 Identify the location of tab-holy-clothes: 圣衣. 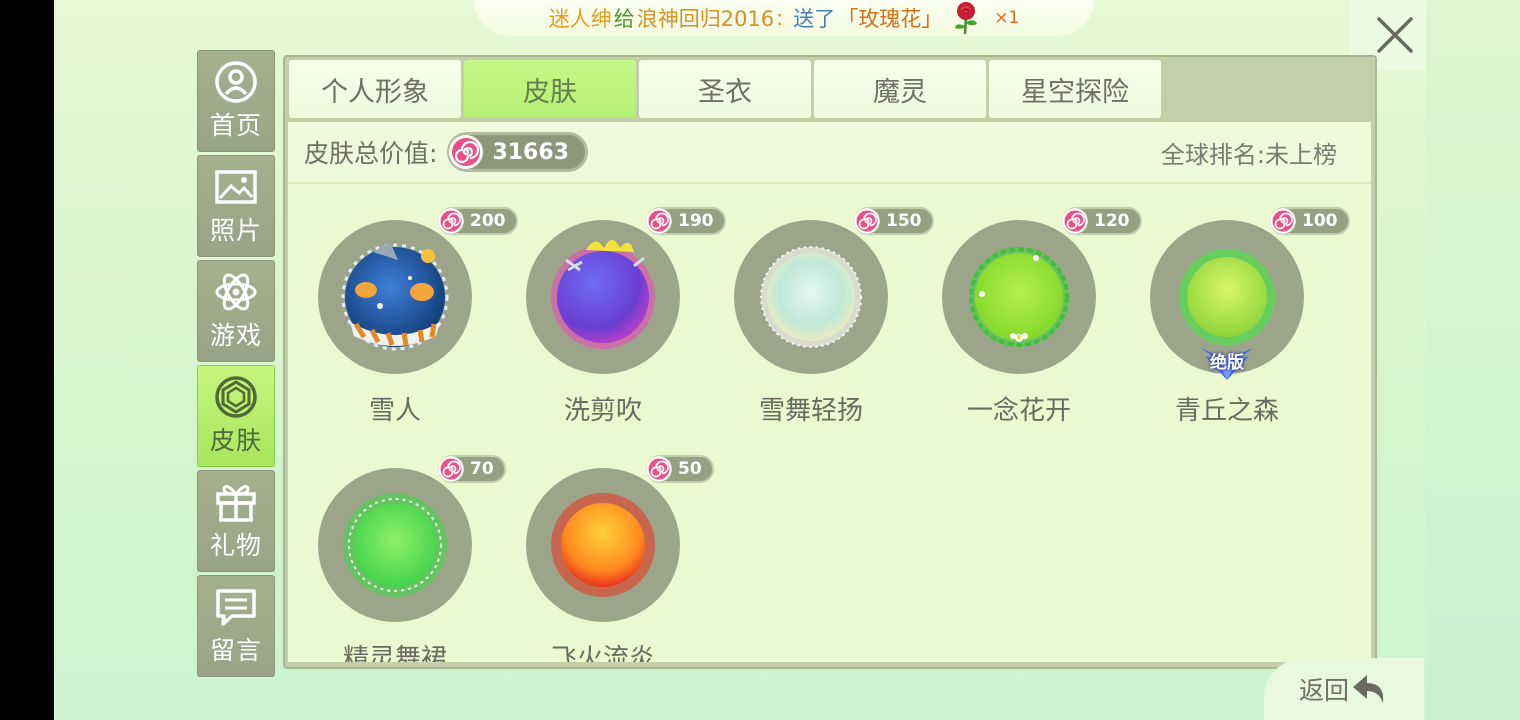
(725, 89).